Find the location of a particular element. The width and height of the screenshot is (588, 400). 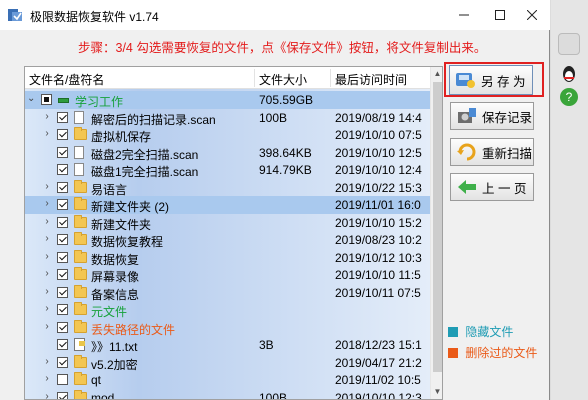

rescan-button: 重新扫描 is located at coordinates (492, 152).